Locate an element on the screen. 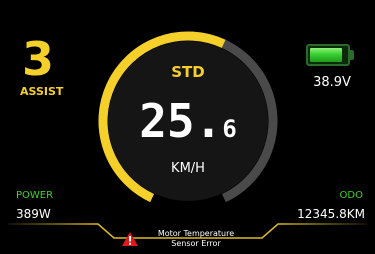  error-message: Motor Temperature Sensor Error is located at coordinates (196, 239).